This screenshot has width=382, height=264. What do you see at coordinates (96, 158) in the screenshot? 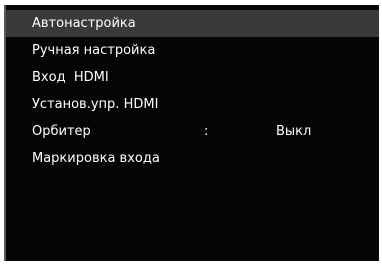
I see `menu-item-label: Маркировка входа` at bounding box center [96, 158].